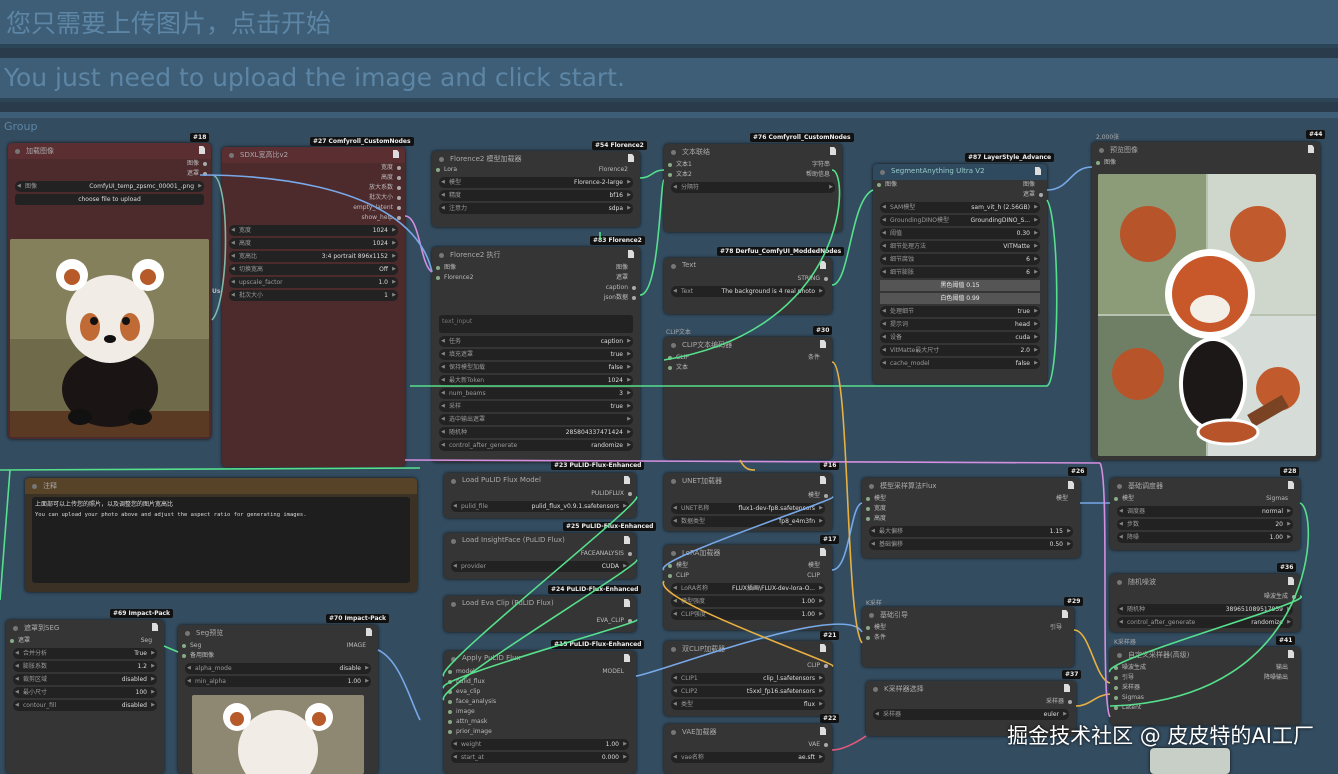 This screenshot has height=774, width=1338. Describe the element at coordinates (536, 182) in the screenshot. I see `model-widget: 模型Florence-2-large` at that location.